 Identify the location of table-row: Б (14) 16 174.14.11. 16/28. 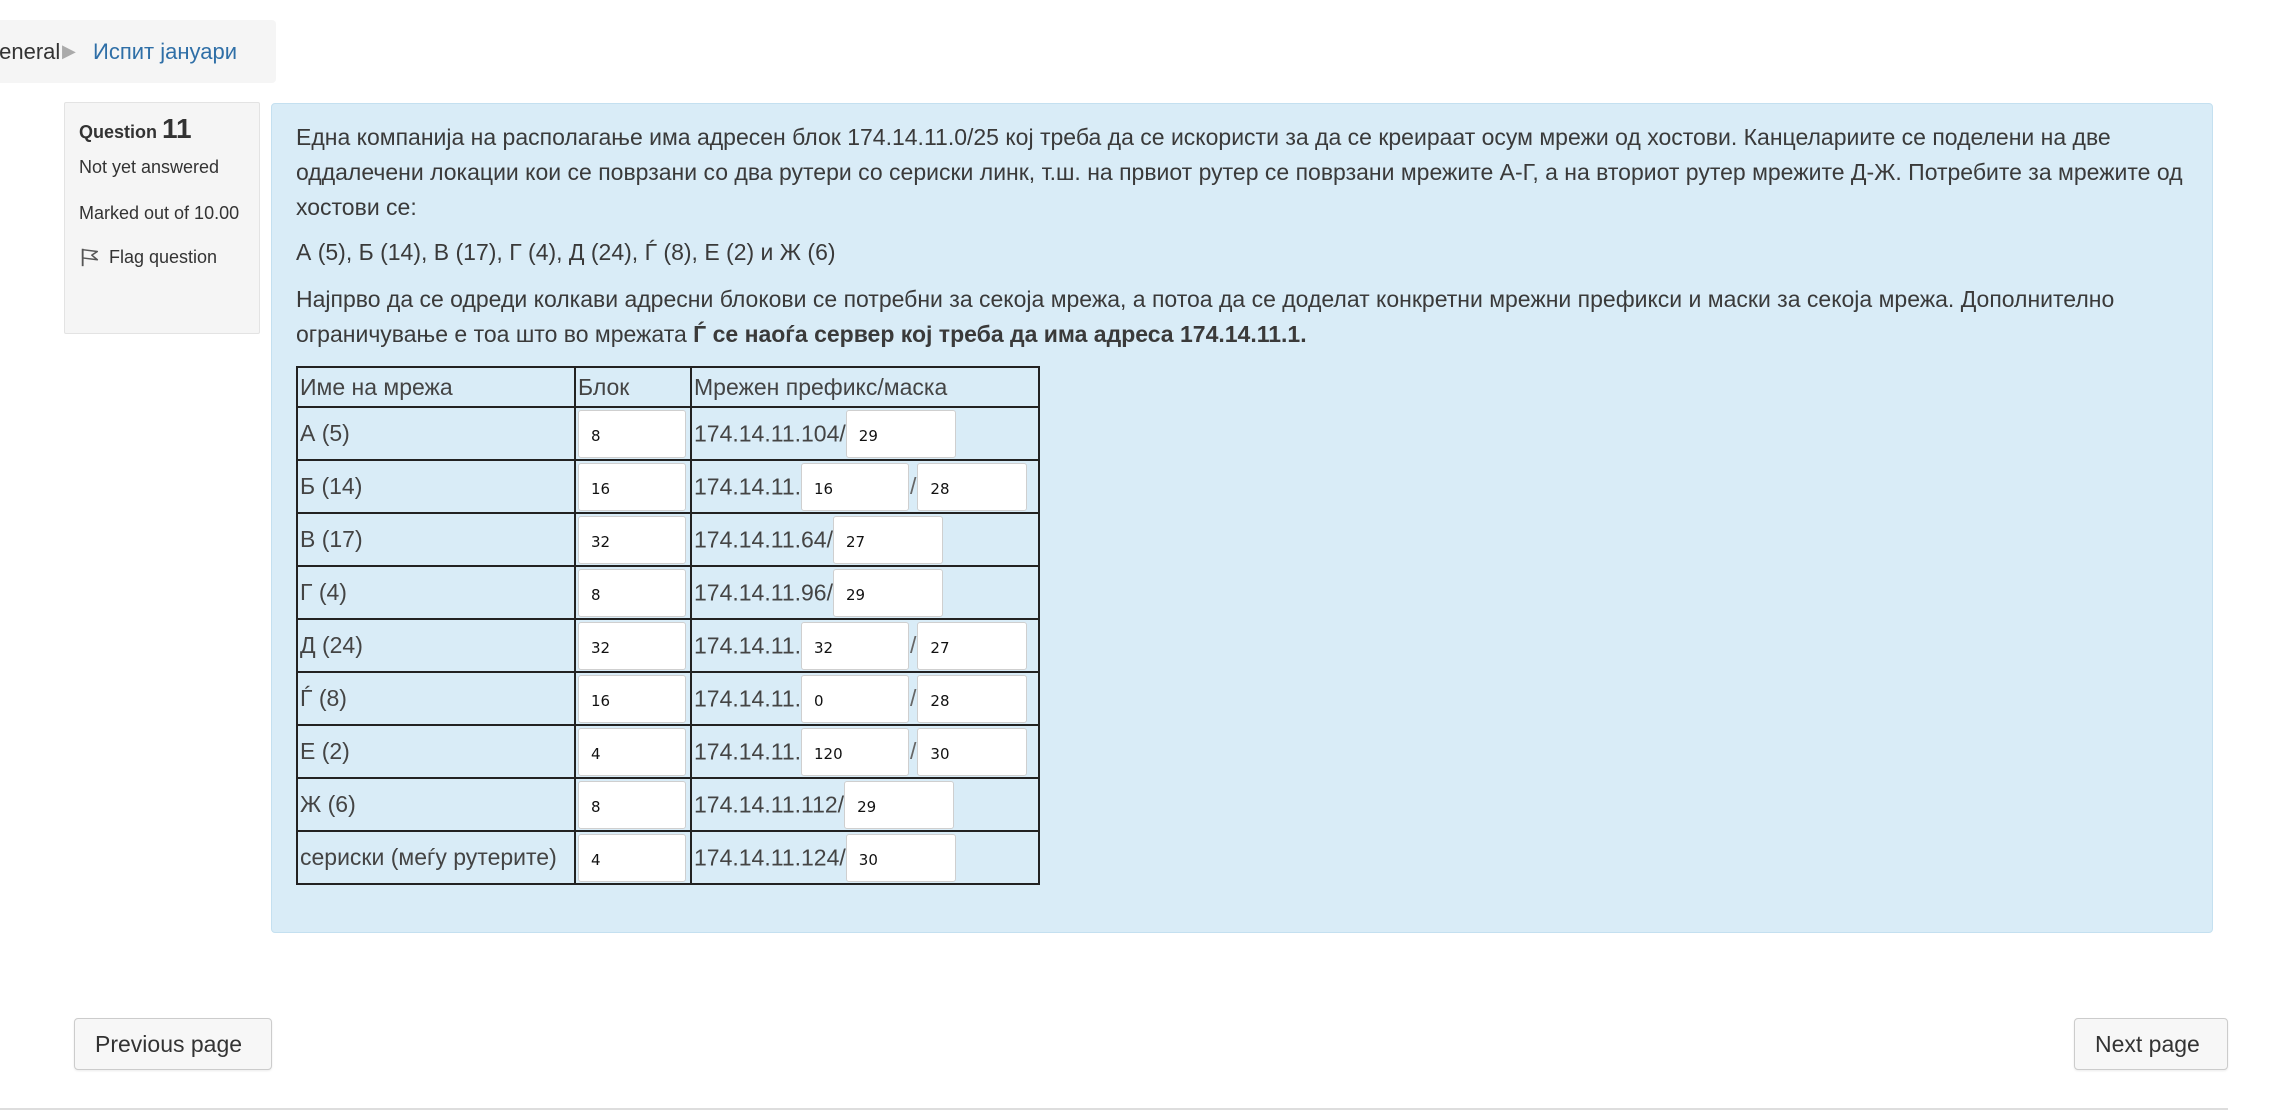
(668, 486).